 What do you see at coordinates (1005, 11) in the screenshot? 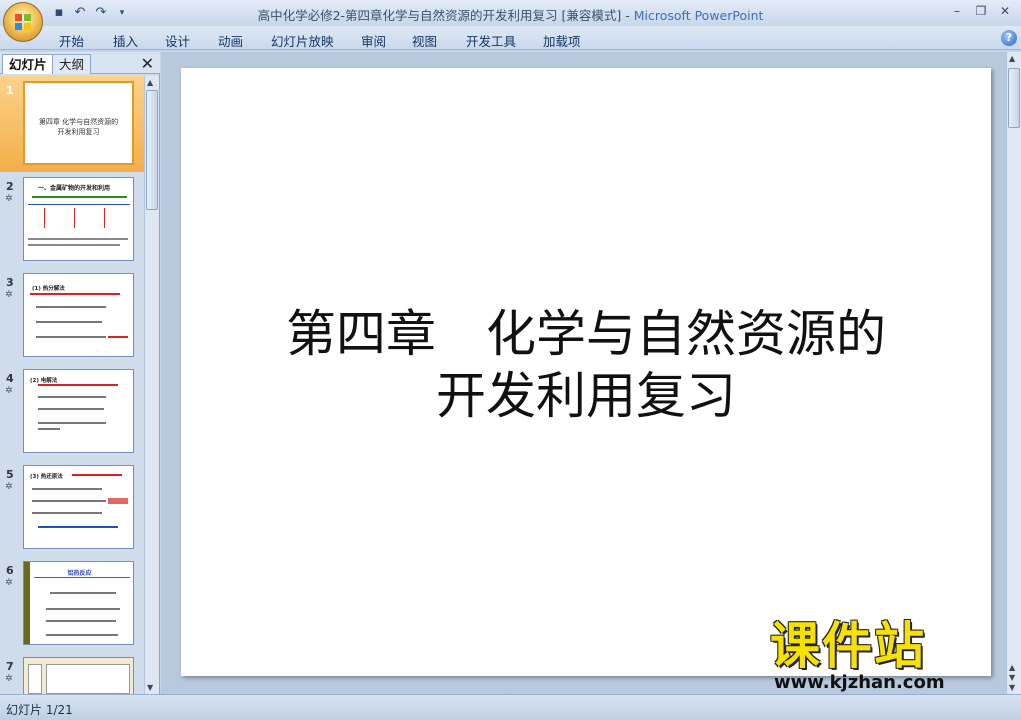
I see `close-icon: ✕` at bounding box center [1005, 11].